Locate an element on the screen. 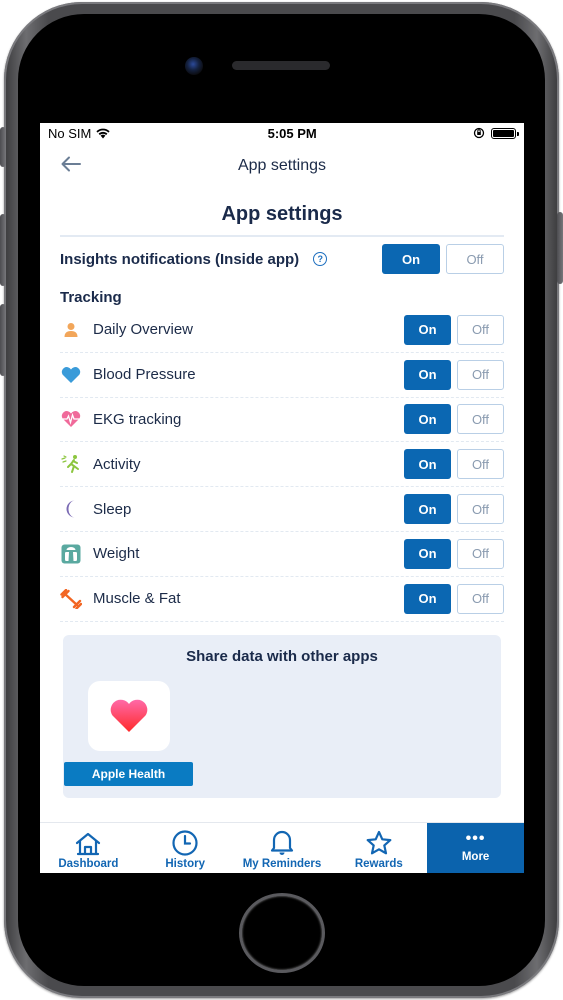 This screenshot has width=563, height=1000. orientation-lock-icon is located at coordinates (479, 133).